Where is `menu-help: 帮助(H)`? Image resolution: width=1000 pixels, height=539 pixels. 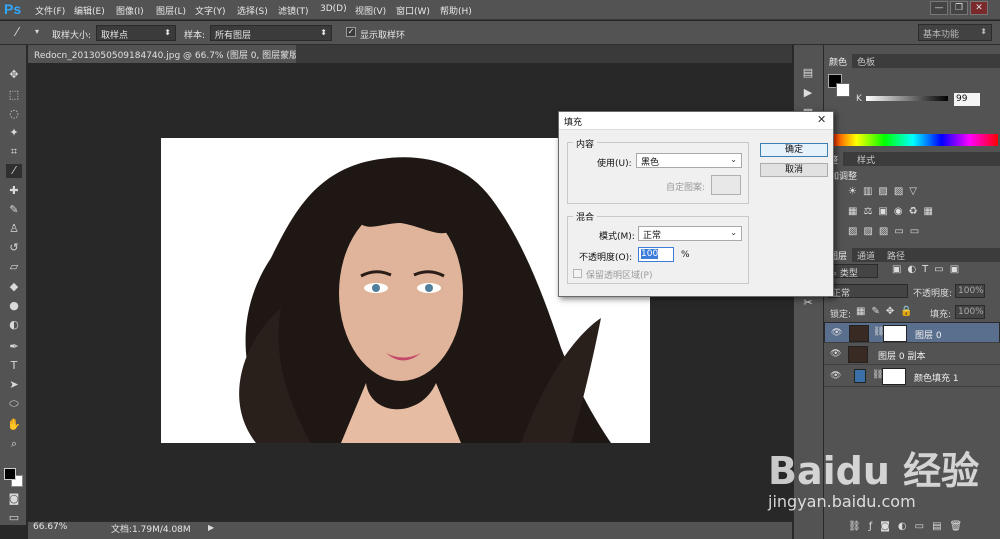 menu-help: 帮助(H) is located at coordinates (456, 10).